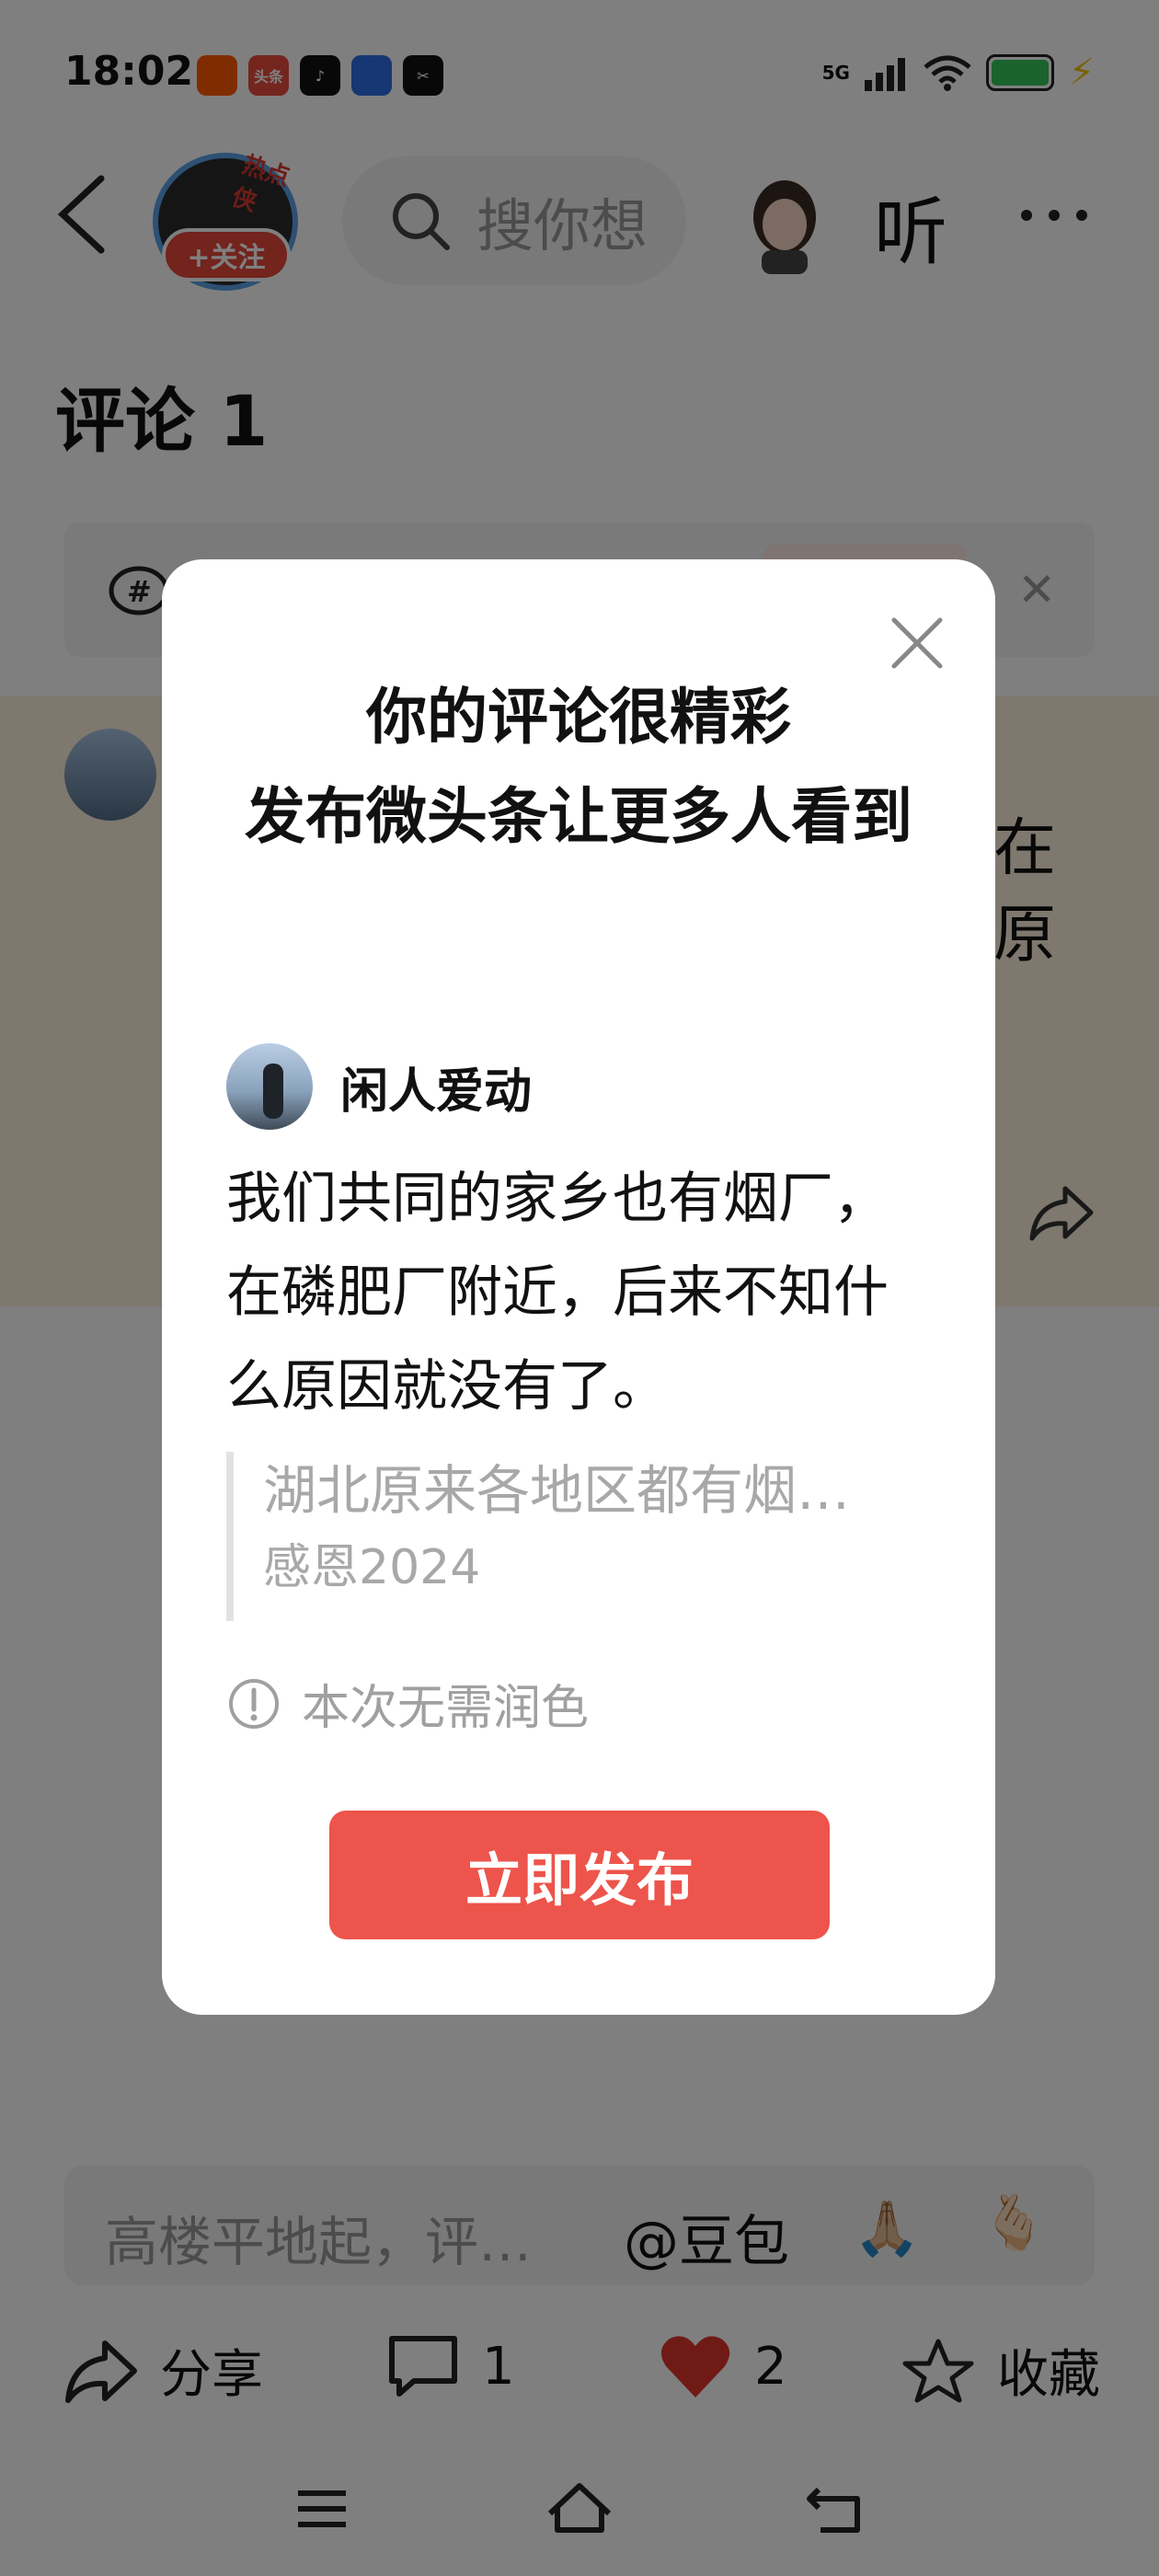  What do you see at coordinates (269, 1086) in the screenshot?
I see `avatar` at bounding box center [269, 1086].